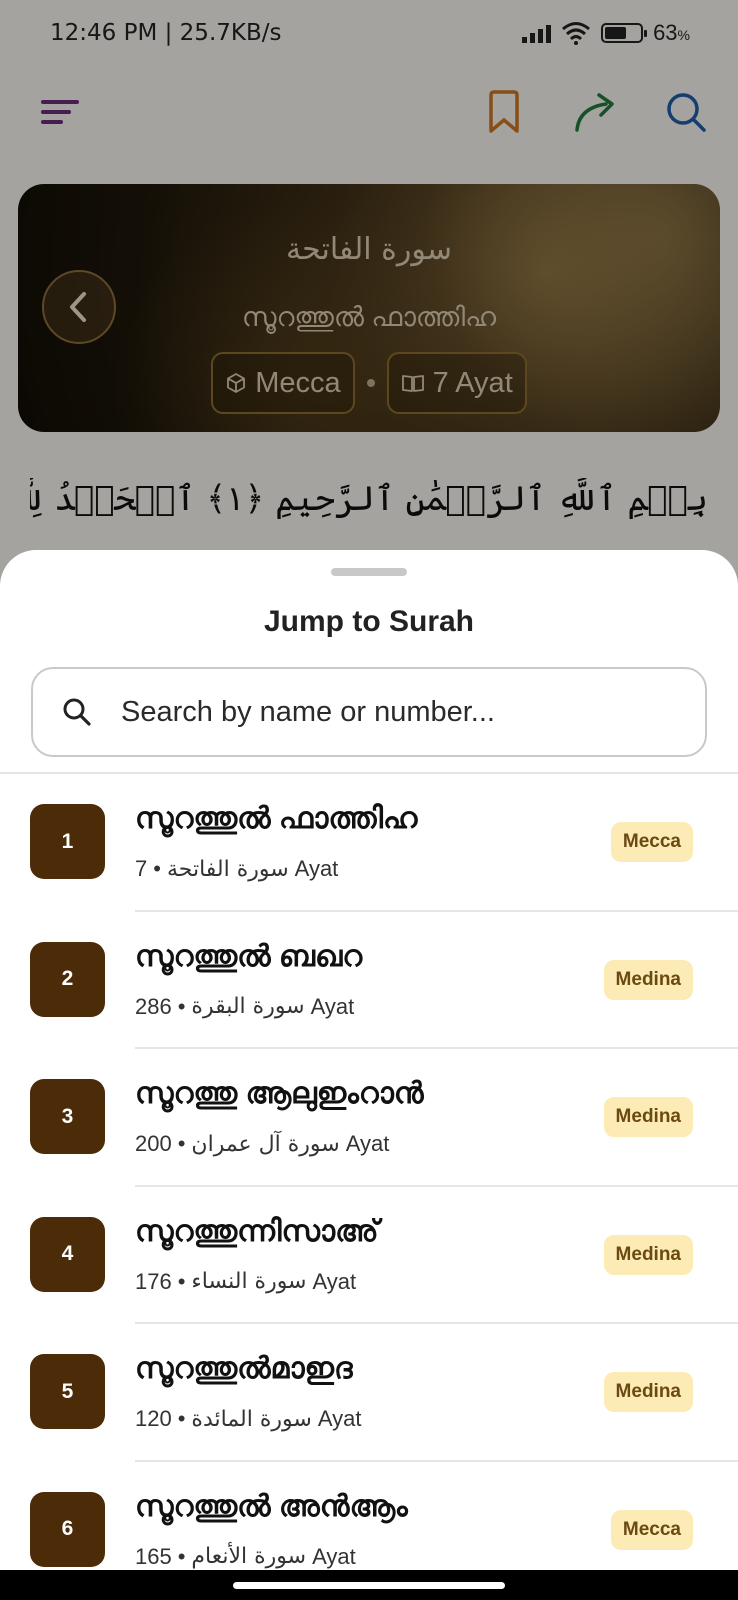 The width and height of the screenshot is (738, 1600). I want to click on surah-name: സൂറത്തു ആലുഇംറാൻ, so click(279, 1093).